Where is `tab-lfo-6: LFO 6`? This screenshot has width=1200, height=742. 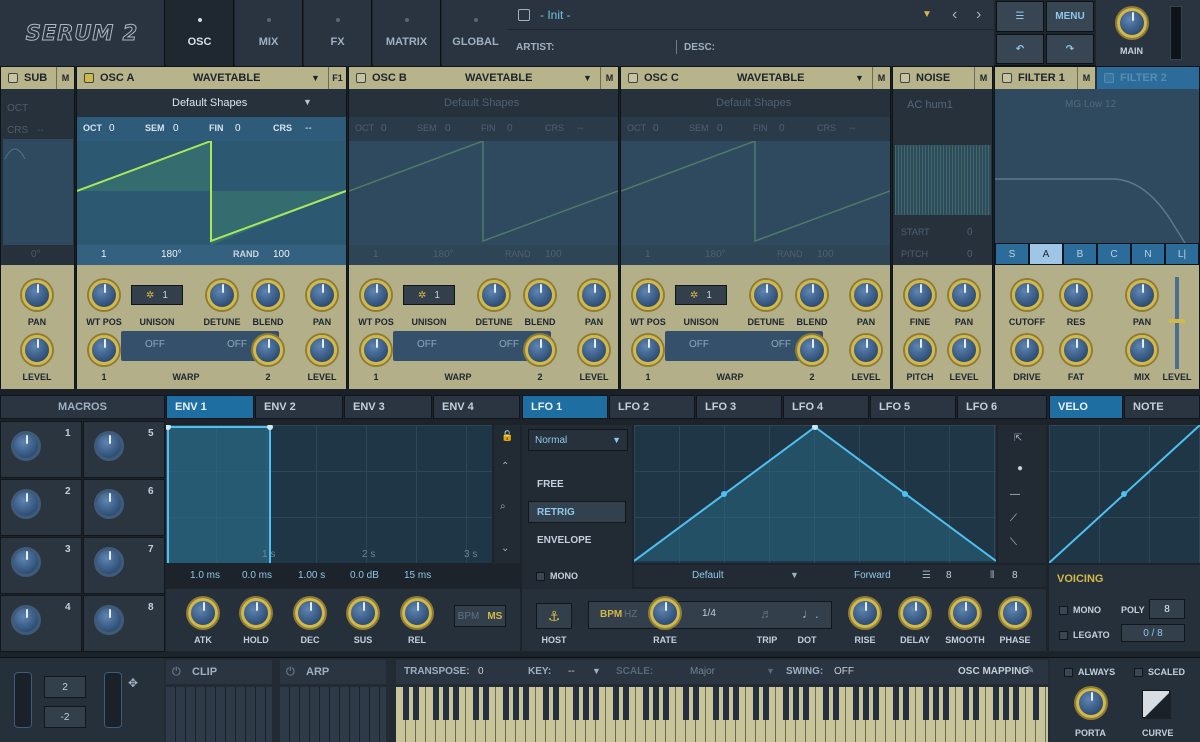
tab-lfo-6: LFO 6 is located at coordinates (1002, 407).